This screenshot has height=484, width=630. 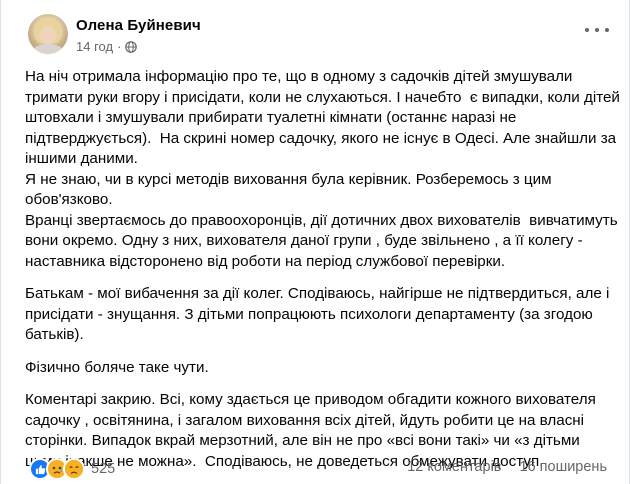 I want to click on text-line: обов'язково., so click(x=69, y=199).